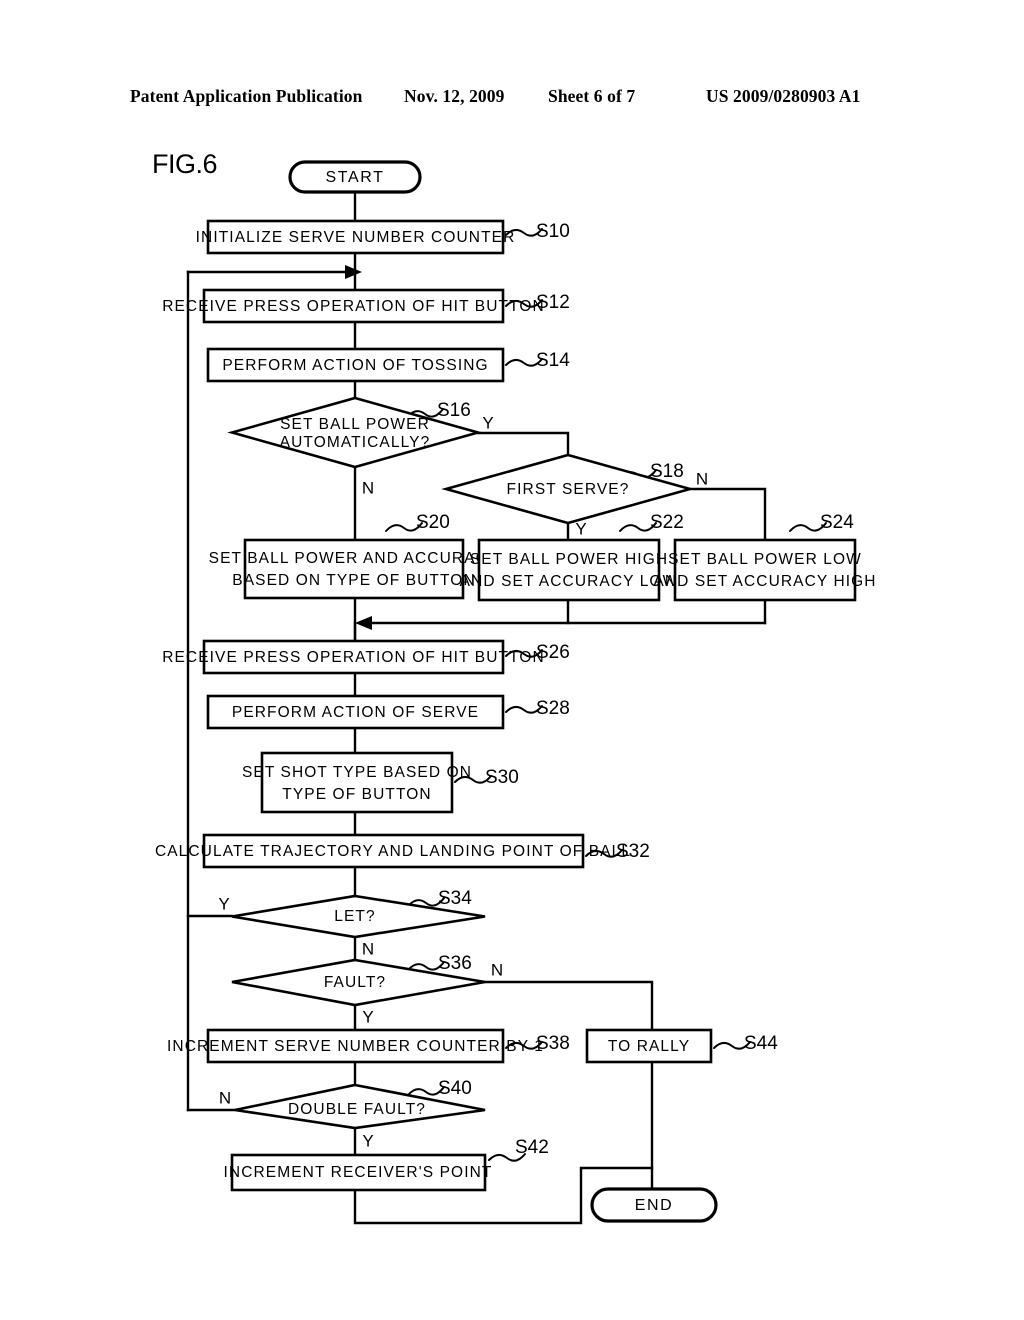  I want to click on node-s44: TO RALLY S44, so click(681, 1046).